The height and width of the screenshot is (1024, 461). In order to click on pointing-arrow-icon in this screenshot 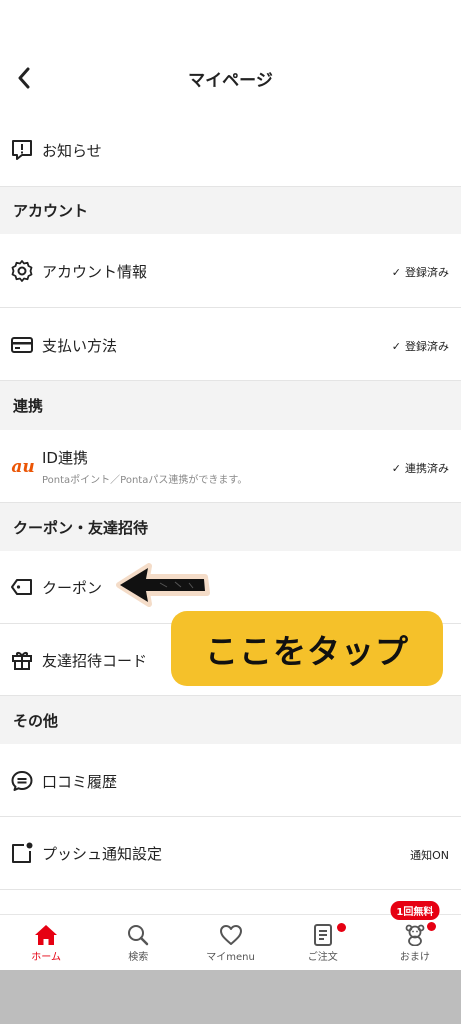, I will do `click(163, 585)`.